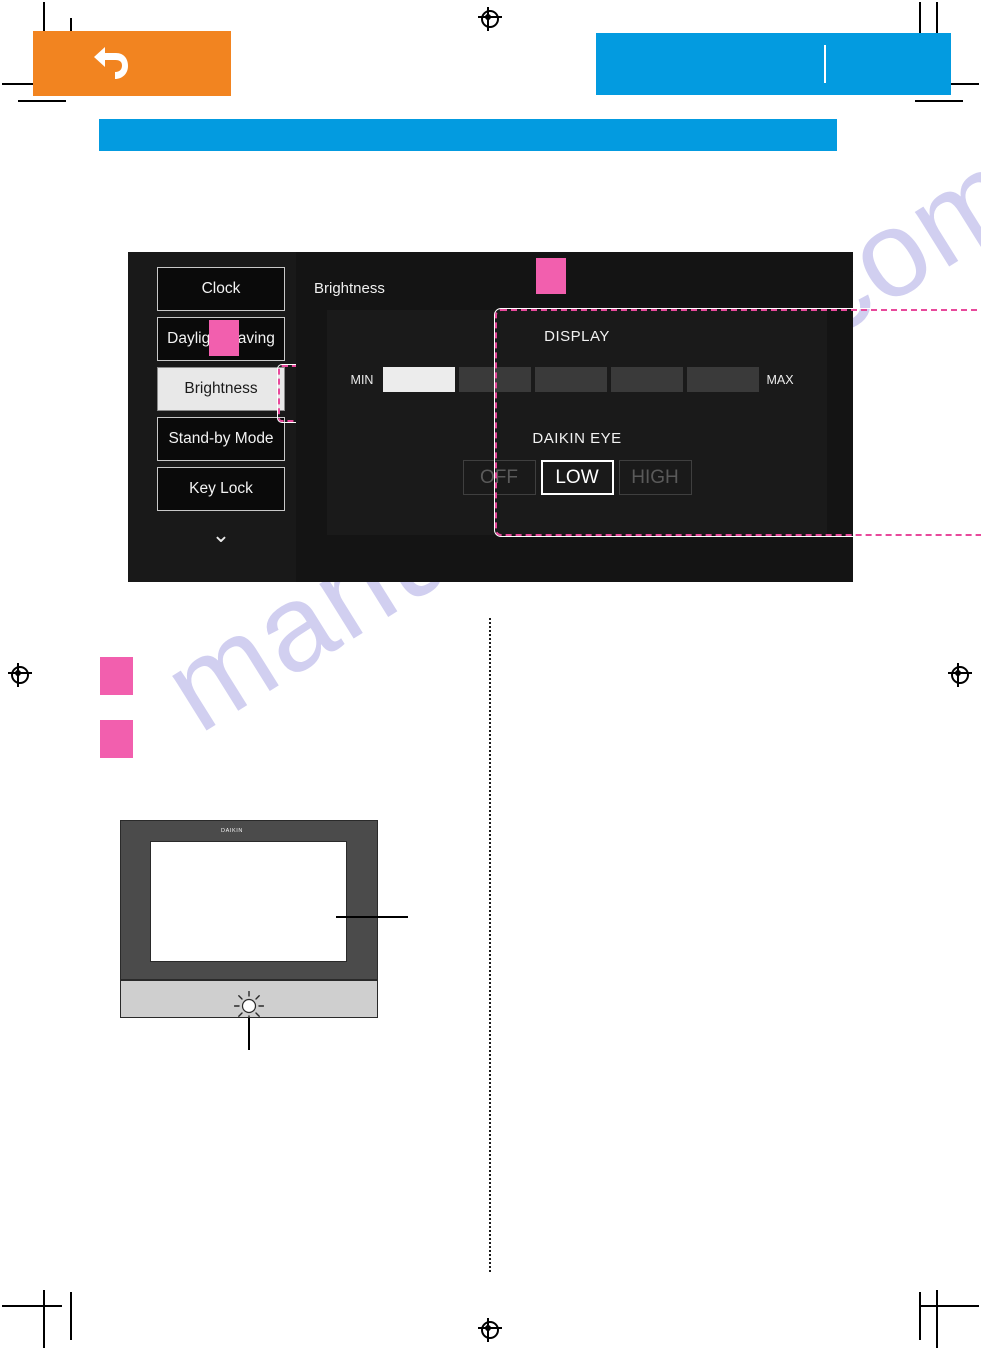  Describe the element at coordinates (551, 276) in the screenshot. I see `callout-marker-panel` at that location.